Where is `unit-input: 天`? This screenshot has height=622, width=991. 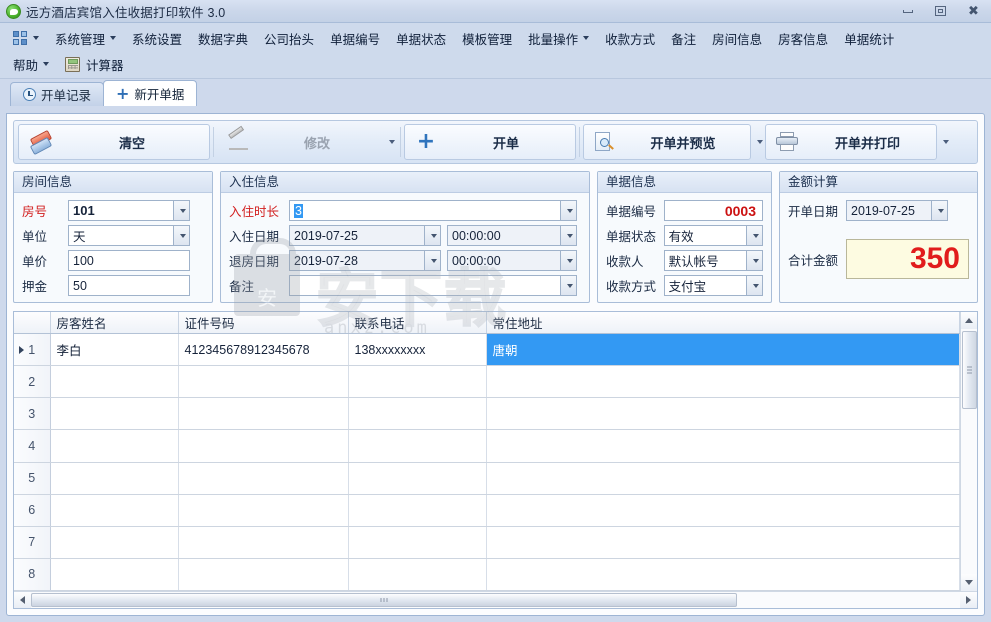
unit-input: 天 is located at coordinates (120, 235).